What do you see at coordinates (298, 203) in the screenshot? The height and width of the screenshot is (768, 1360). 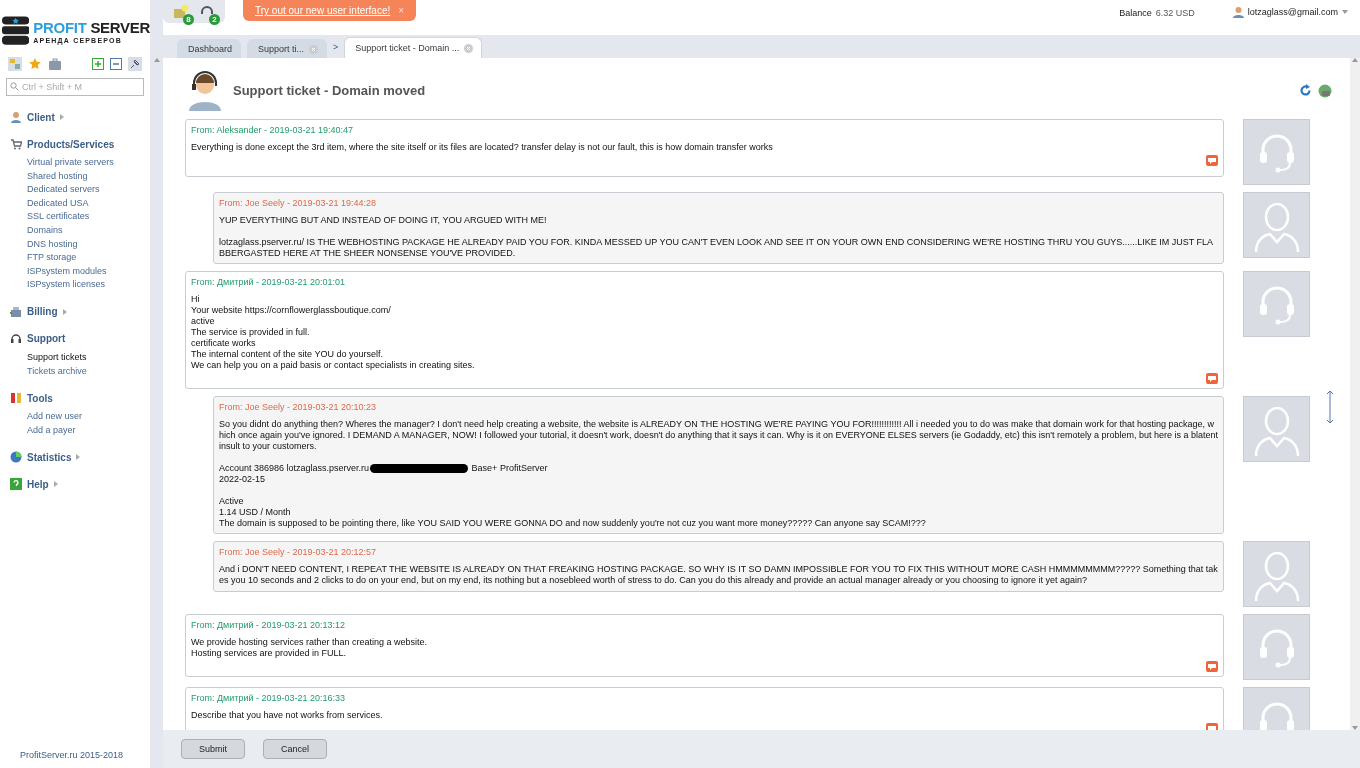 I see `message-sender: From: Joe Seely - 2019-03-21 19:44:28` at bounding box center [298, 203].